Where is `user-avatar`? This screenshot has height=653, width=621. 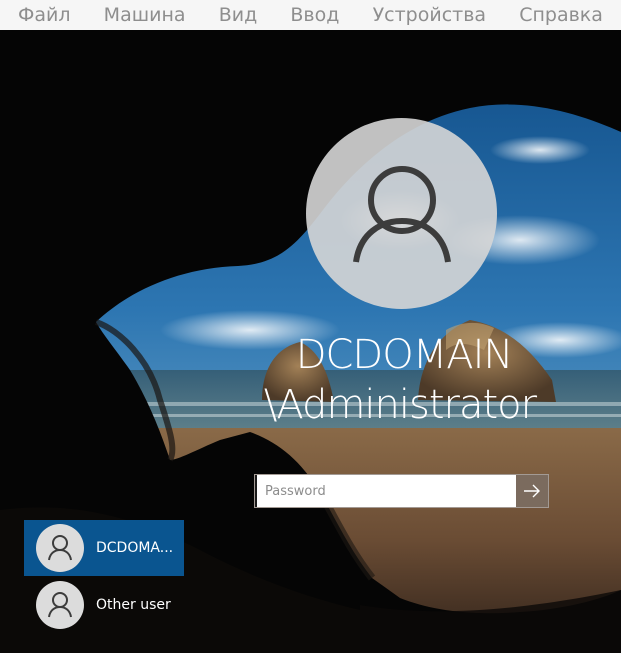
user-avatar is located at coordinates (401, 213).